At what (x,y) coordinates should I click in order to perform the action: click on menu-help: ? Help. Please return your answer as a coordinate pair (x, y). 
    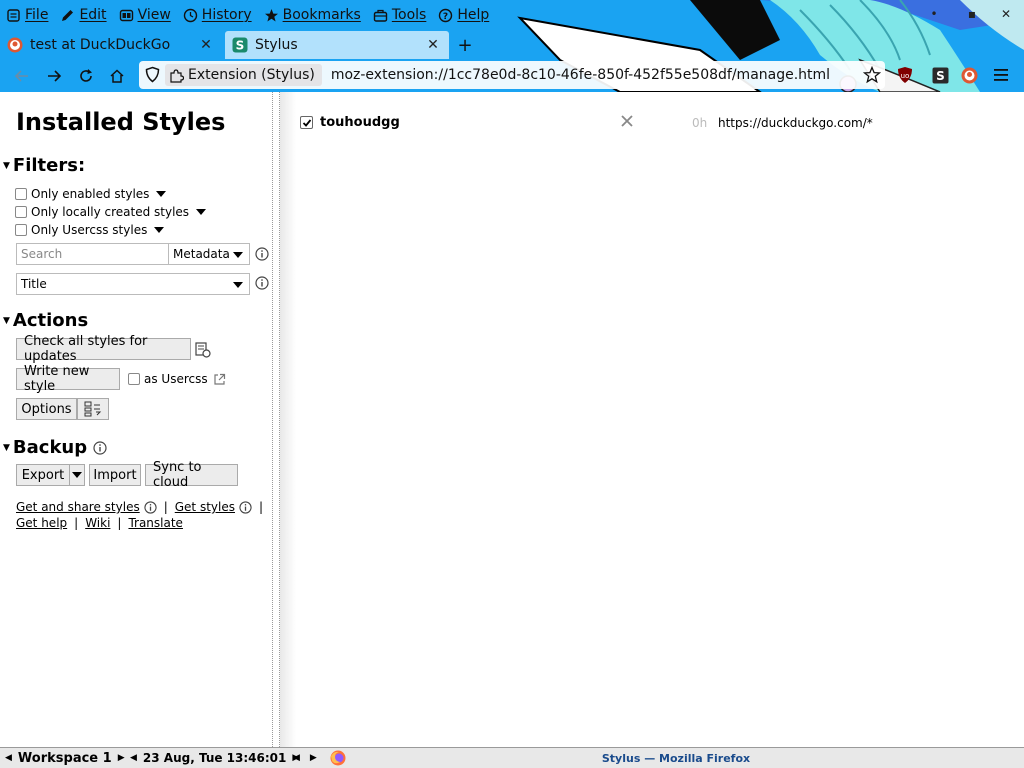
    Looking at the image, I should click on (463, 15).